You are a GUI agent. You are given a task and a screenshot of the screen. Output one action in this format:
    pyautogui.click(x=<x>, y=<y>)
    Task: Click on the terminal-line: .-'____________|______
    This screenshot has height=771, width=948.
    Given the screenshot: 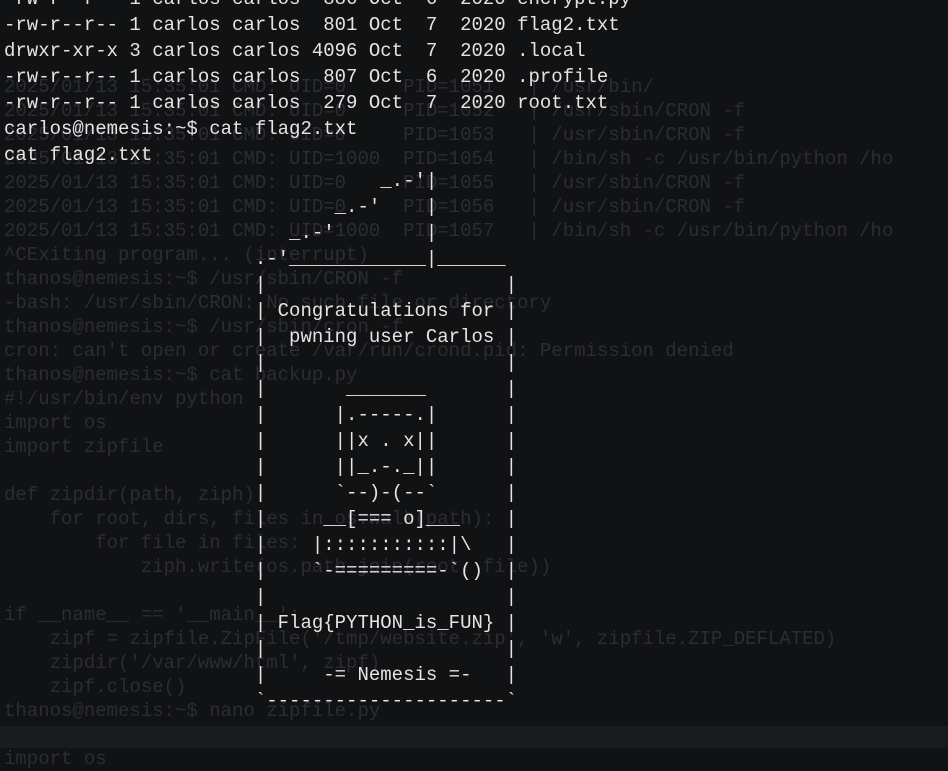 What is the action you would take?
    pyautogui.click(x=255, y=259)
    